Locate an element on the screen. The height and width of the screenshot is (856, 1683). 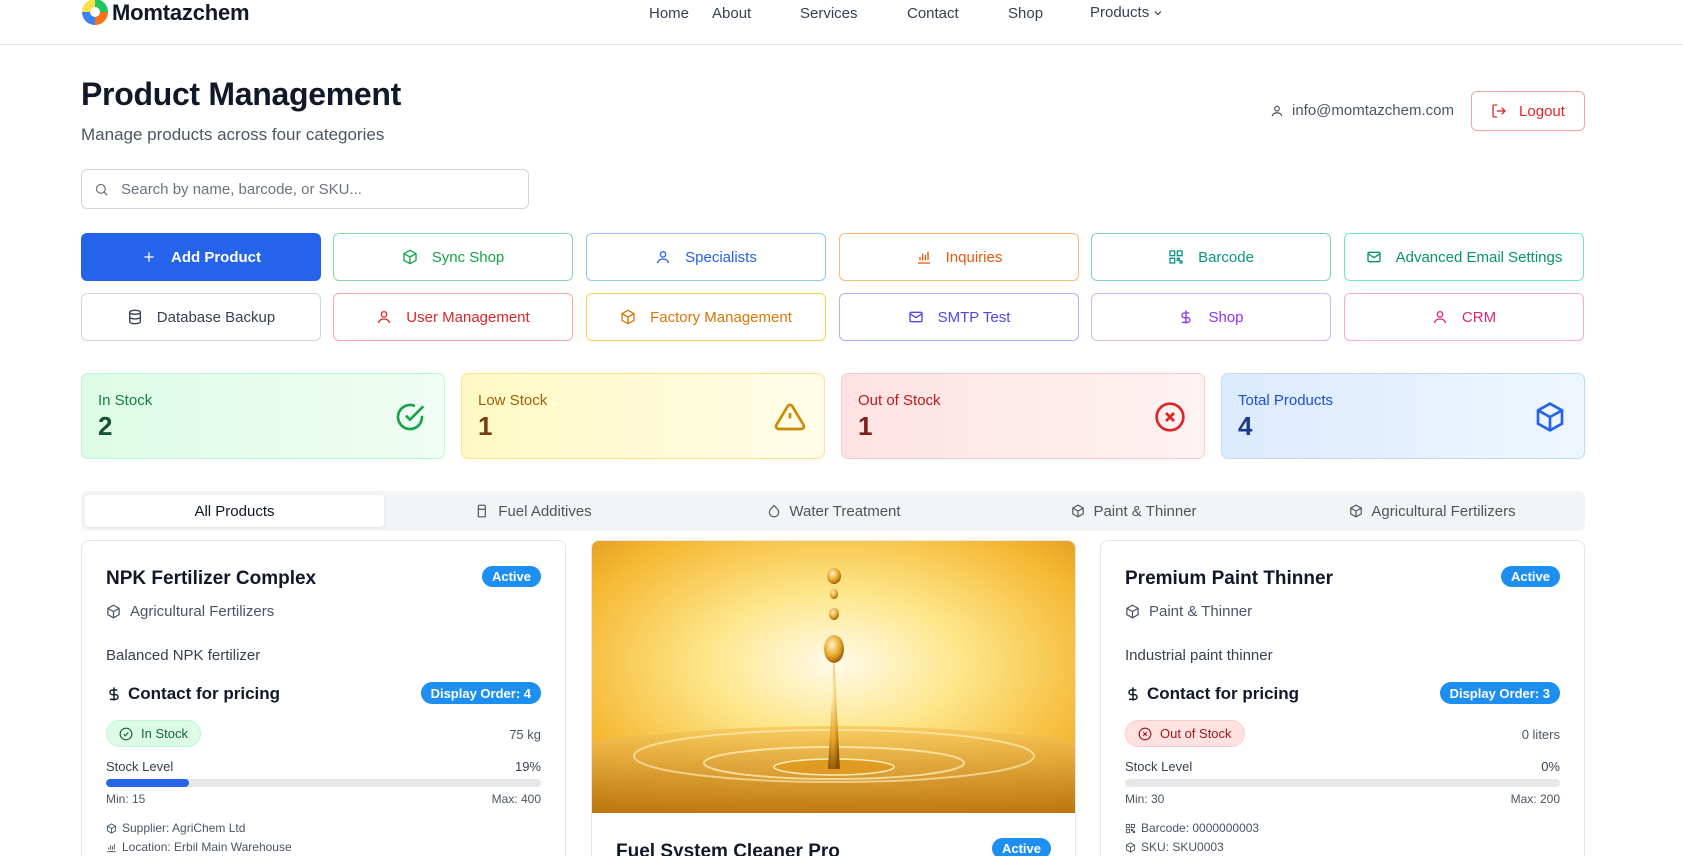
advanced-email-settings-button: Advanced Email Settings is located at coordinates (1464, 257).